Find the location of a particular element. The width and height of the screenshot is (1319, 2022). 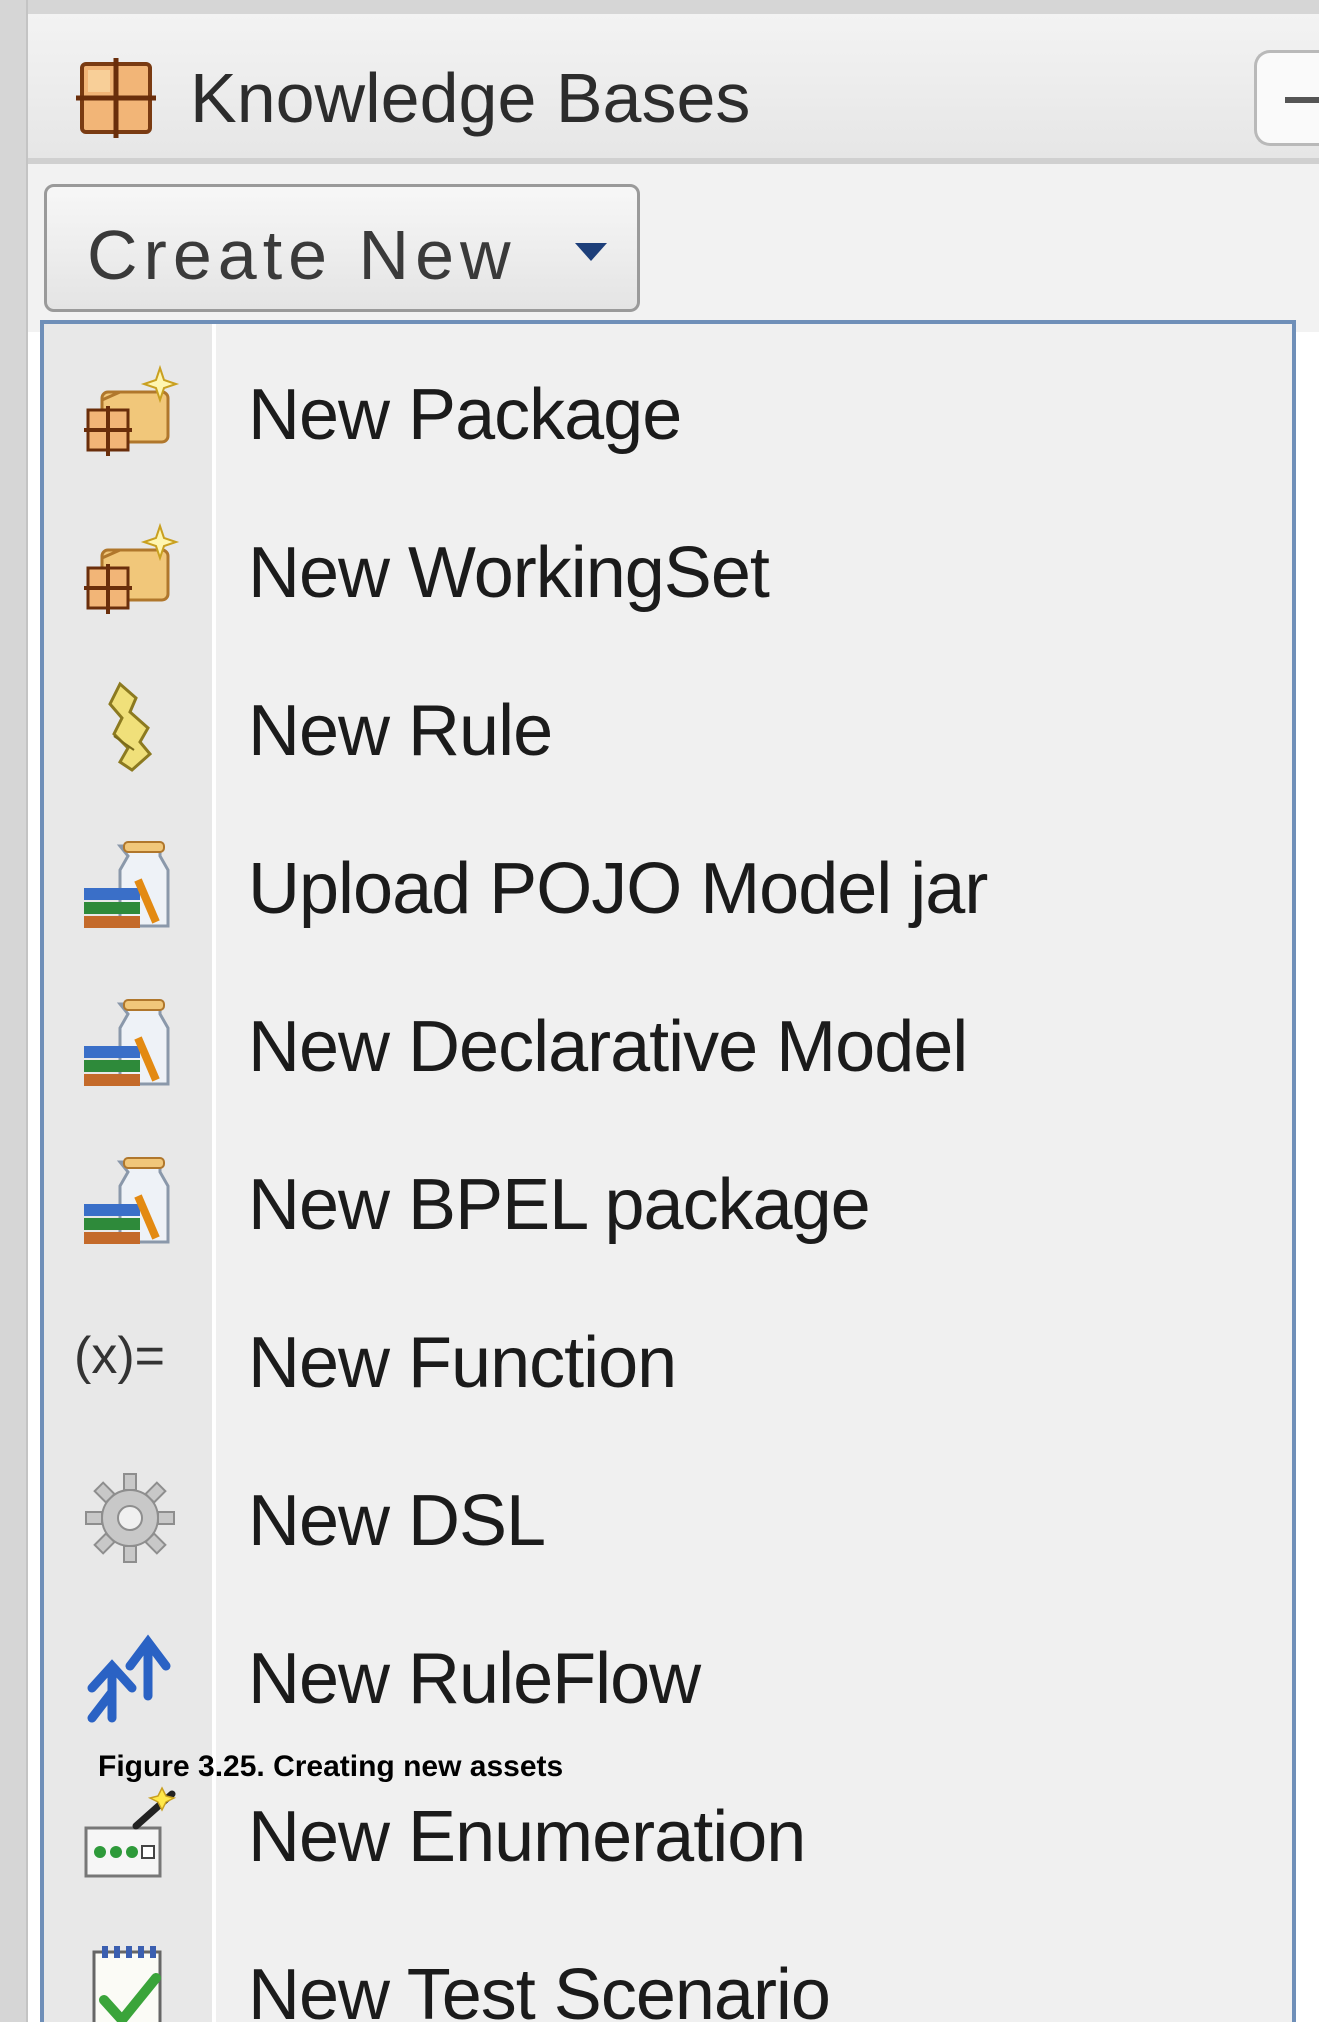

menu-item-label: New Function is located at coordinates (462, 1363).